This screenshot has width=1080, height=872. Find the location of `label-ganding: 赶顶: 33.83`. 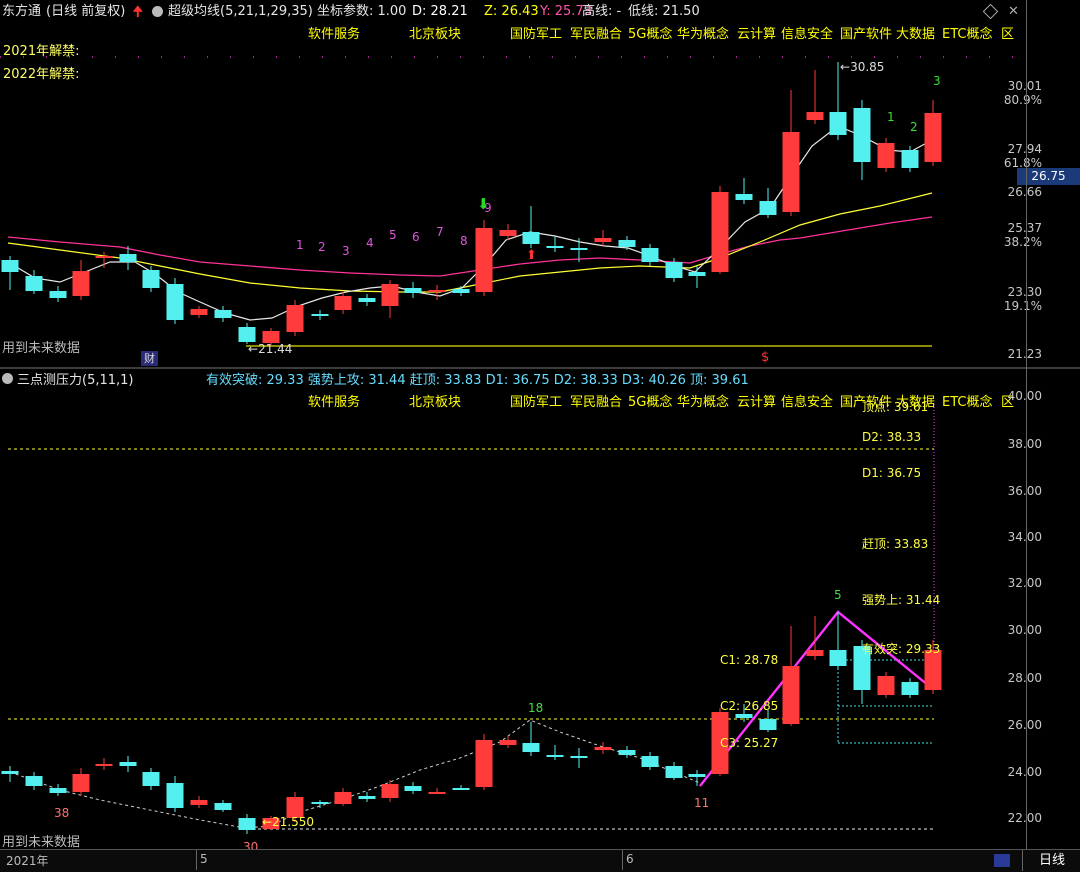

label-ganding: 赶顶: 33.83 is located at coordinates (895, 544).